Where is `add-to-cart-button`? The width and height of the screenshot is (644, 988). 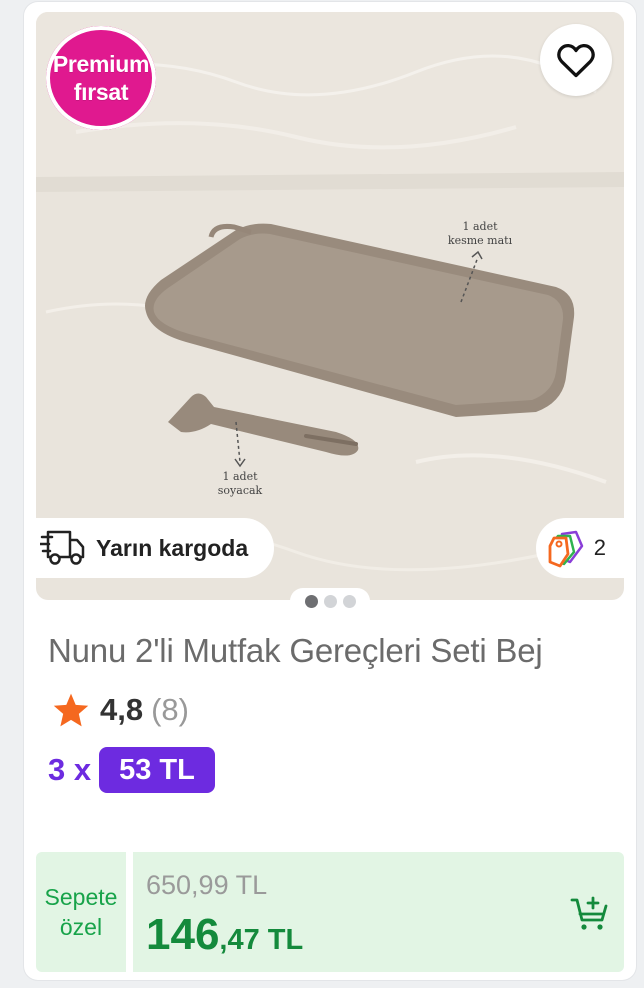
add-to-cart-button is located at coordinates (590, 914).